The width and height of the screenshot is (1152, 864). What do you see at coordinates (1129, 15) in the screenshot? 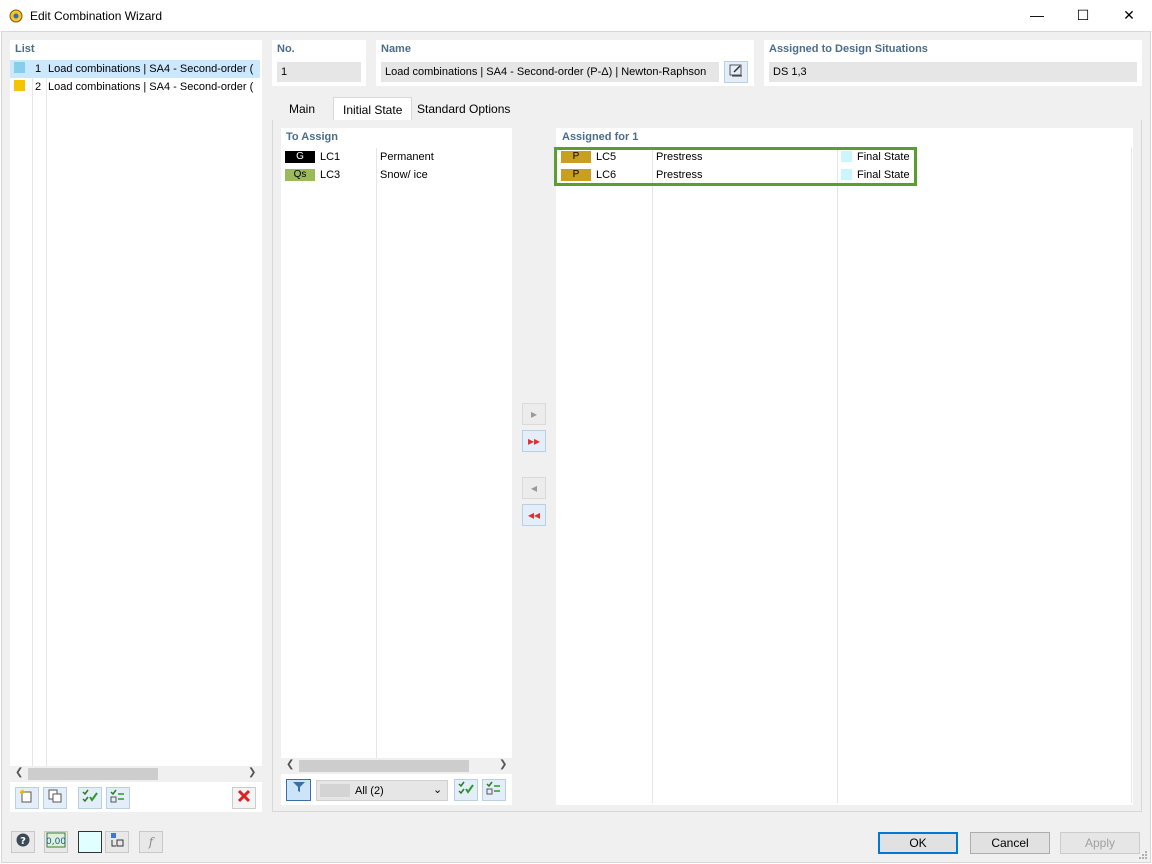
I see `close-window-button: ✕` at bounding box center [1129, 15].